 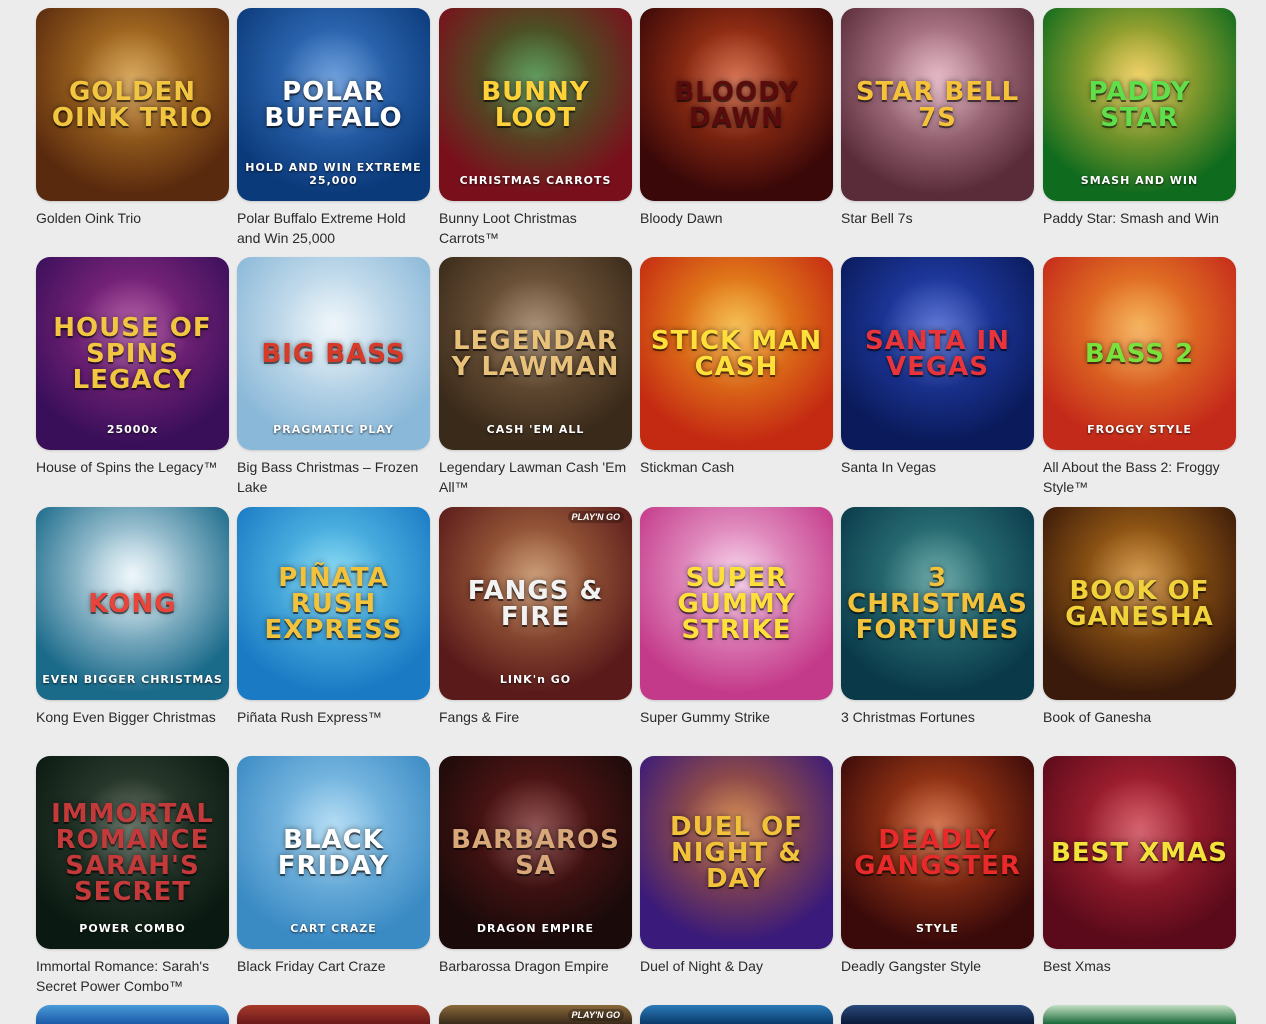 What do you see at coordinates (534, 477) in the screenshot?
I see `game-title-label: Legendary Lawman Cash 'Em All™` at bounding box center [534, 477].